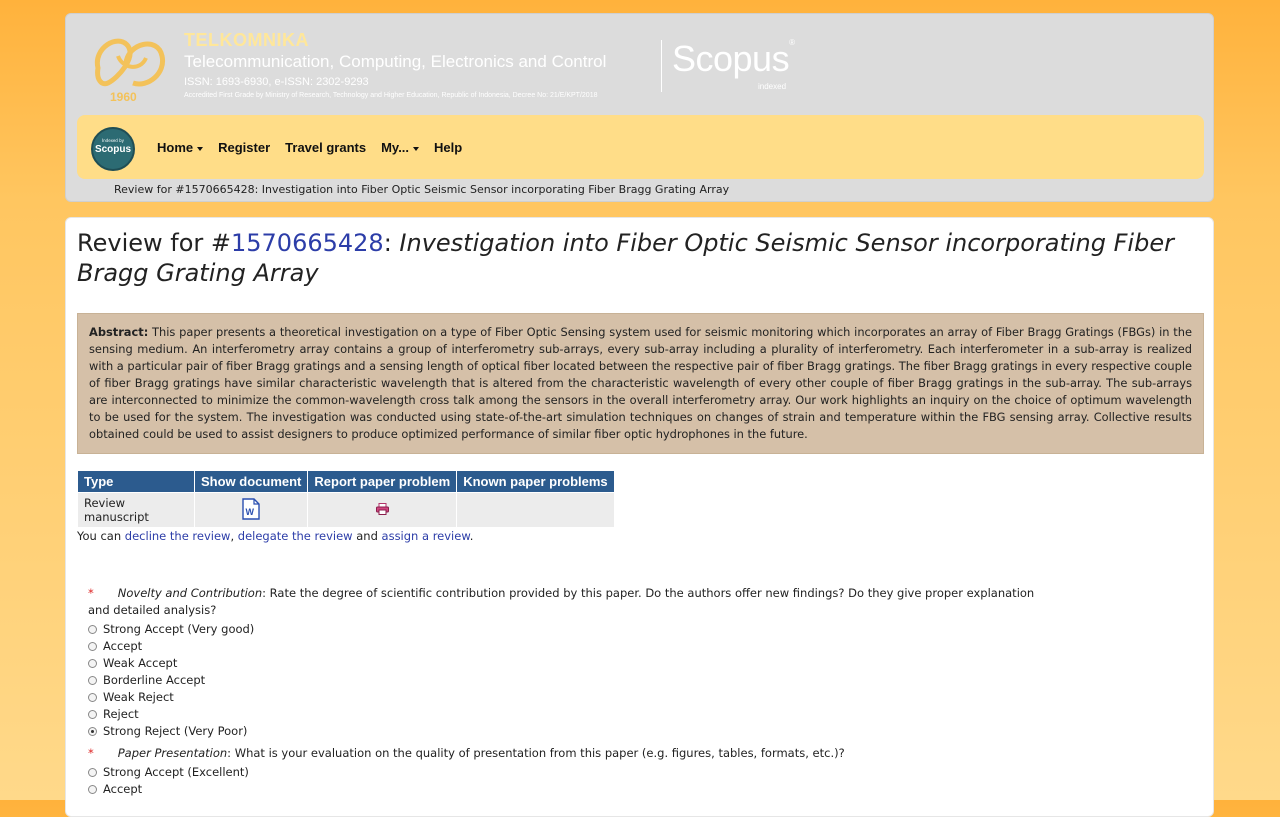 This screenshot has width=1280, height=817. What do you see at coordinates (568, 714) in the screenshot?
I see `radio-option: Reject` at bounding box center [568, 714].